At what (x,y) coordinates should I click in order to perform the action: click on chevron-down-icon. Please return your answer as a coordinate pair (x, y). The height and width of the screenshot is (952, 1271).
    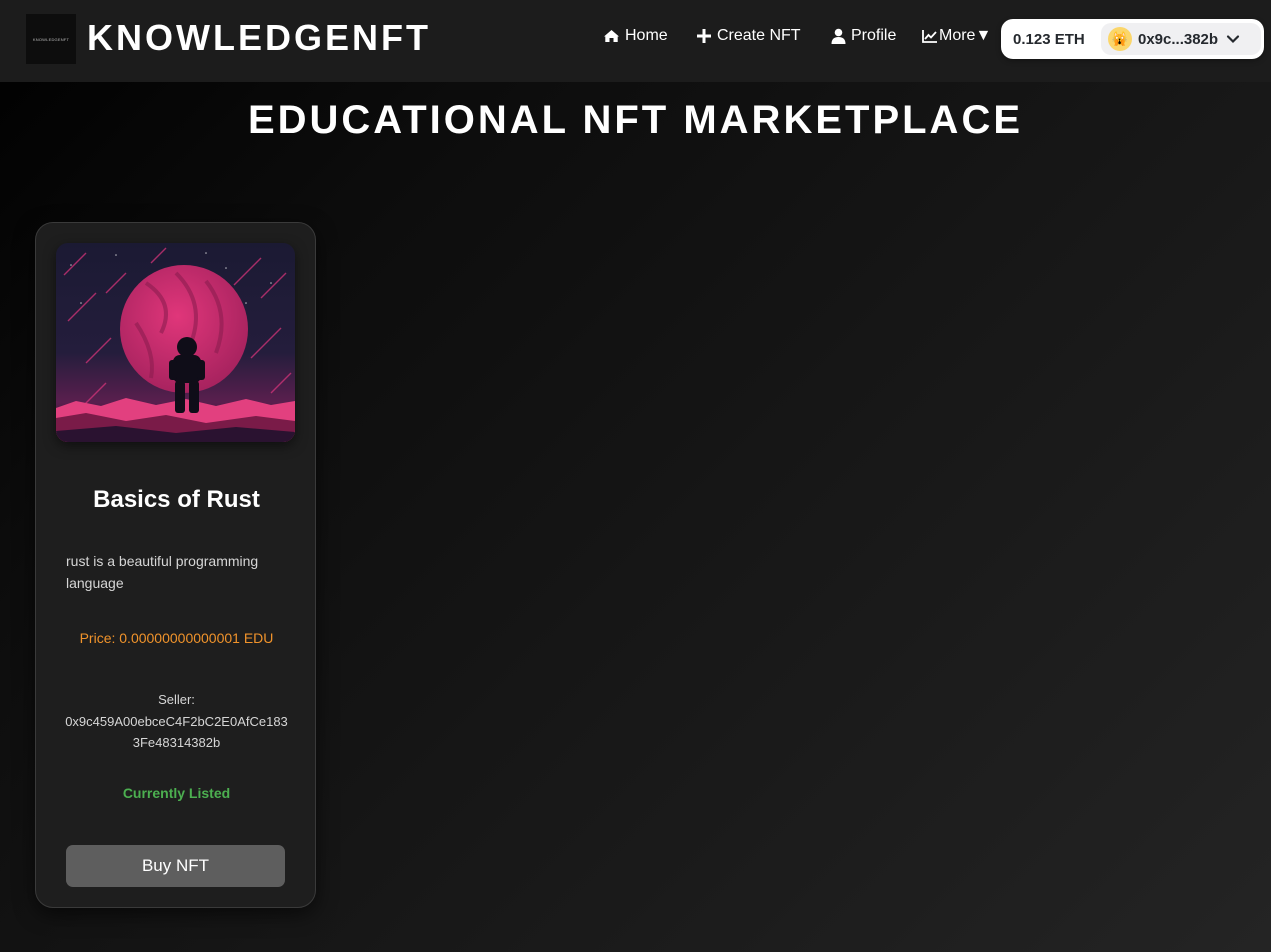
    Looking at the image, I should click on (1233, 39).